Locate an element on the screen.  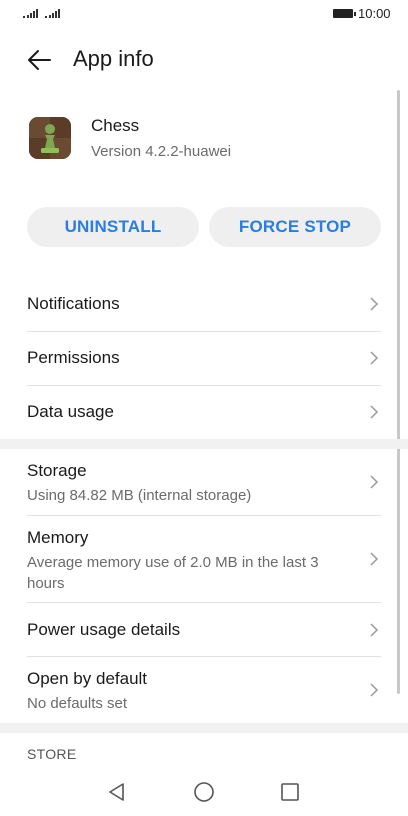
page-title: App info is located at coordinates (113, 58).